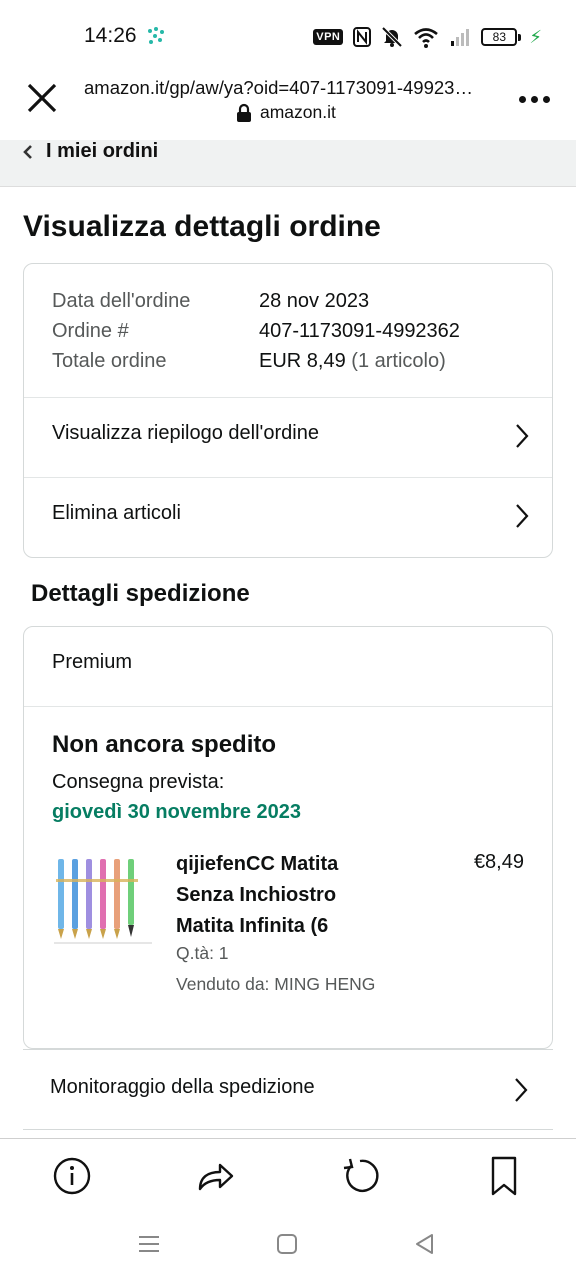 The height and width of the screenshot is (1280, 576). I want to click on domain-line: amazon.it, so click(286, 112).